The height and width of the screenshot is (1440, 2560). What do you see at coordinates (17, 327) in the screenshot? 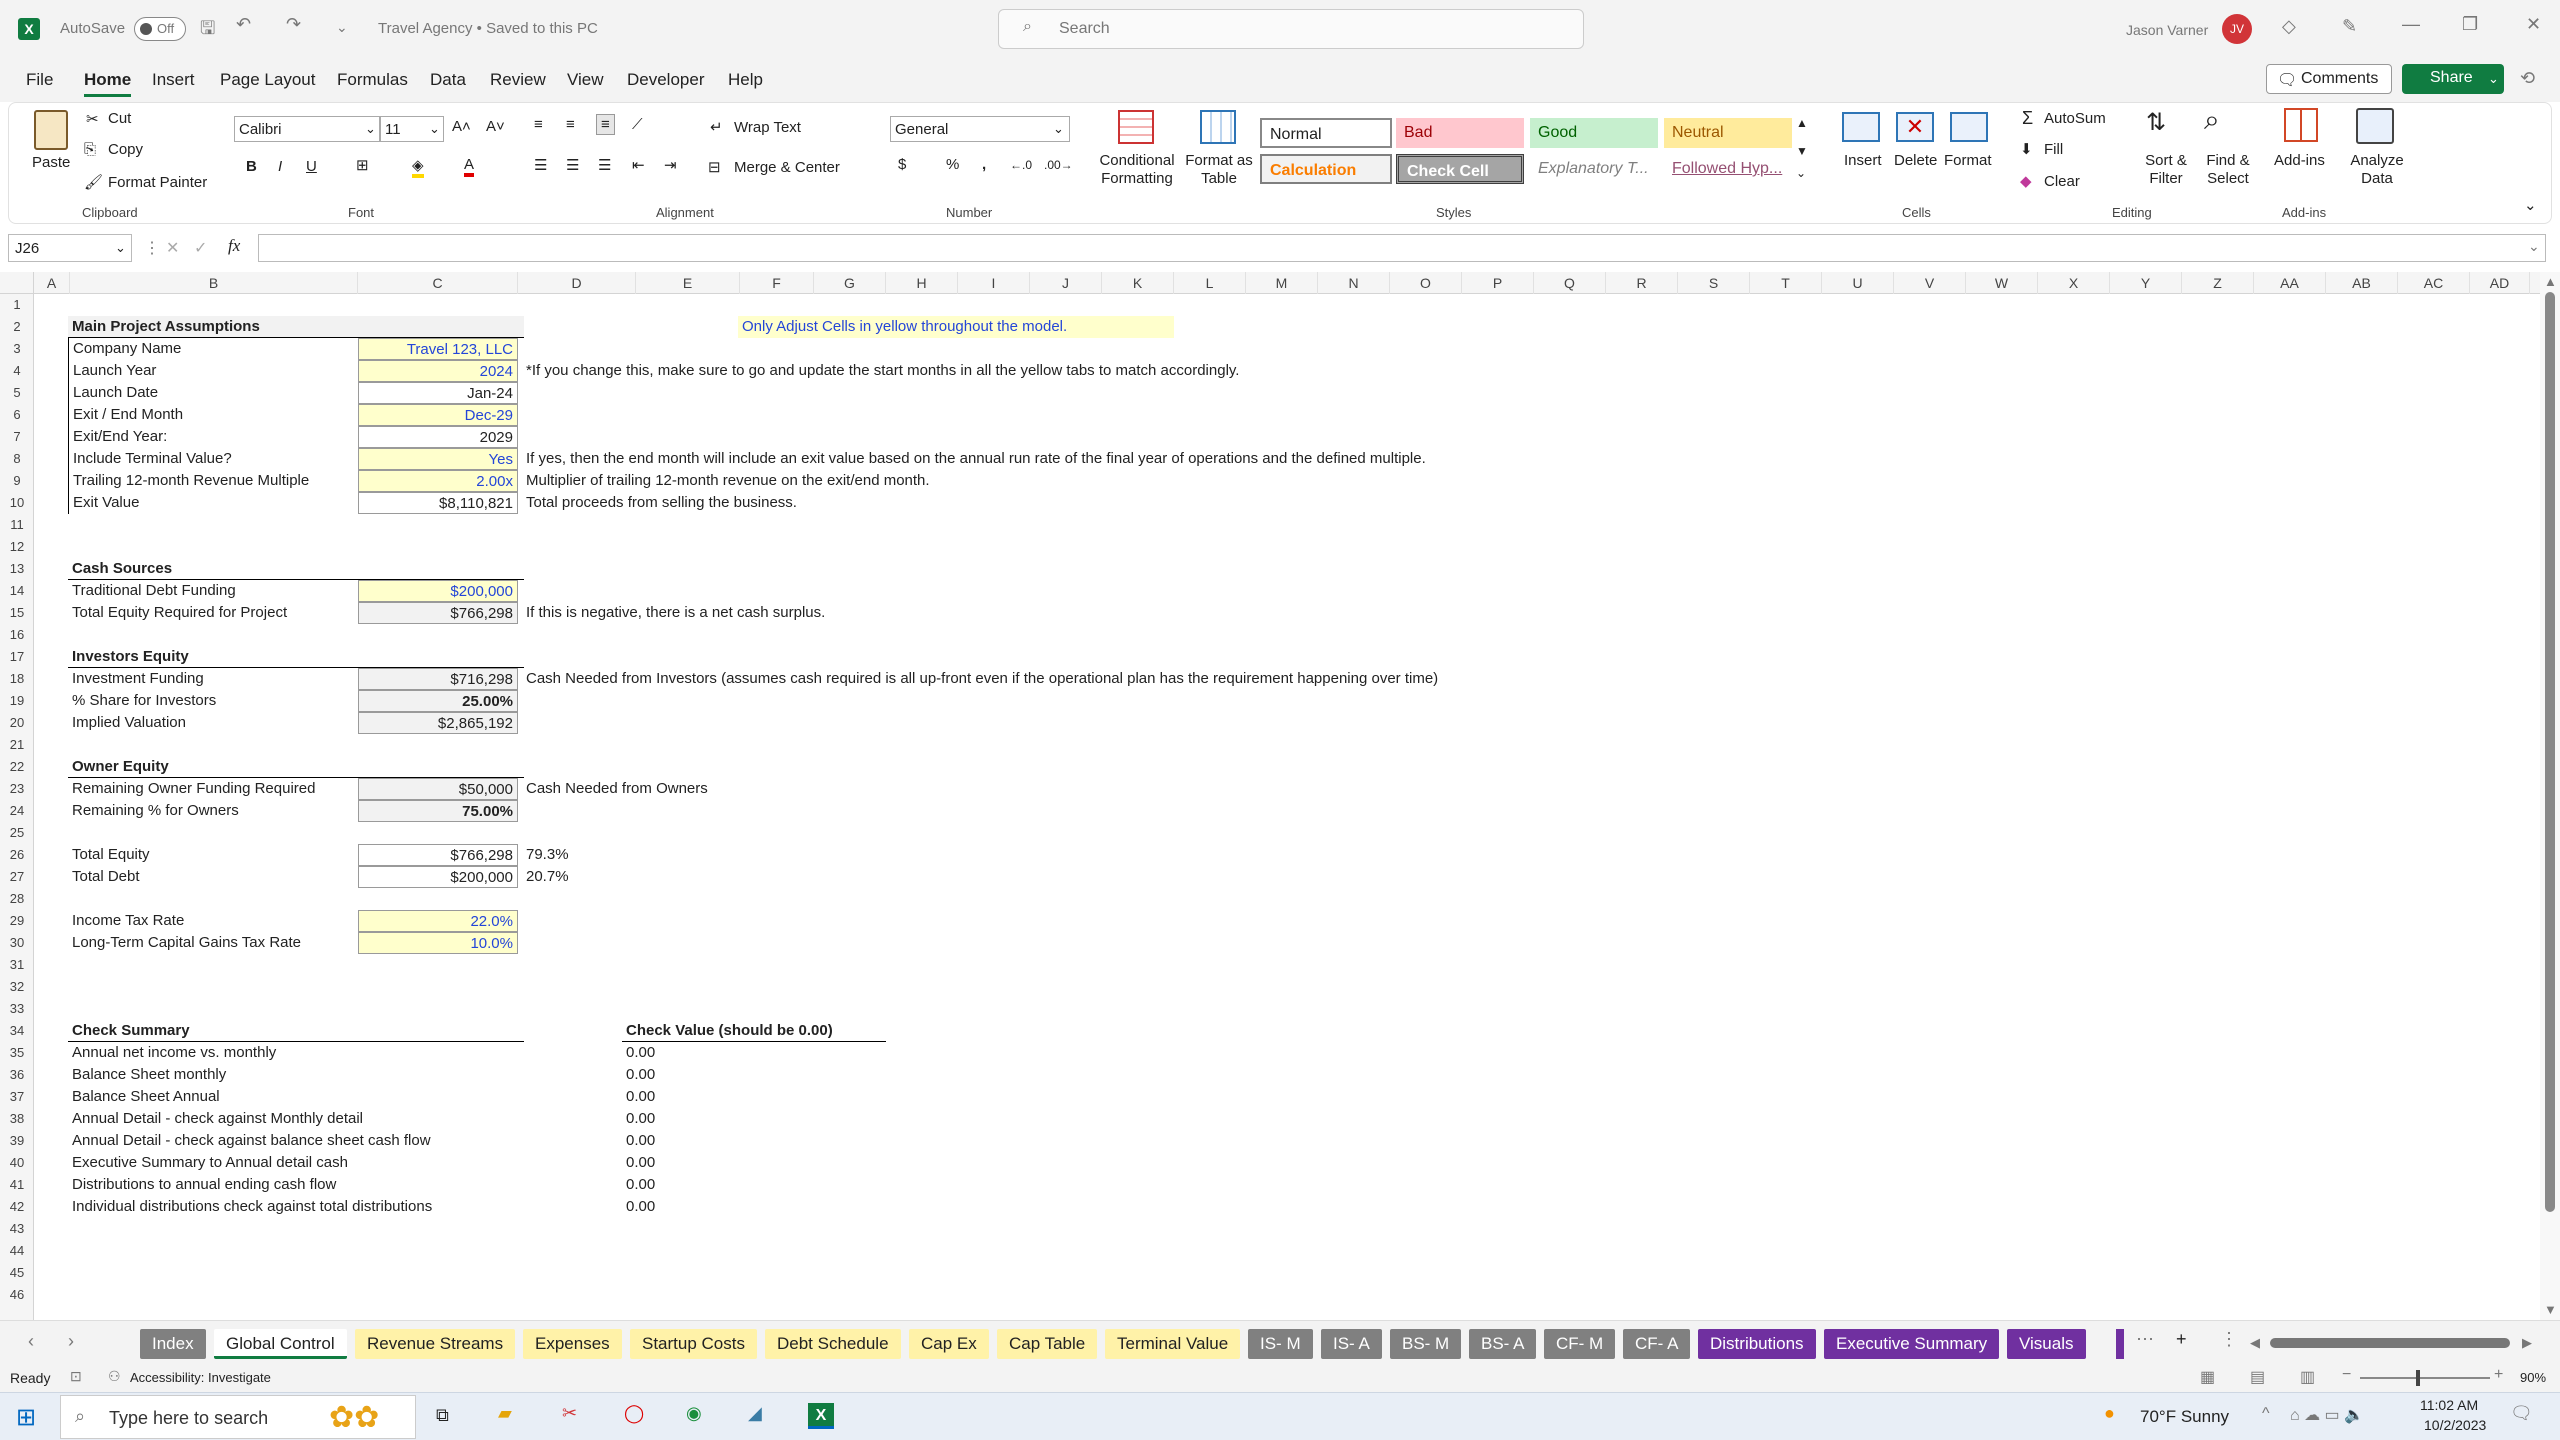
I see `row-header-2: 2` at bounding box center [17, 327].